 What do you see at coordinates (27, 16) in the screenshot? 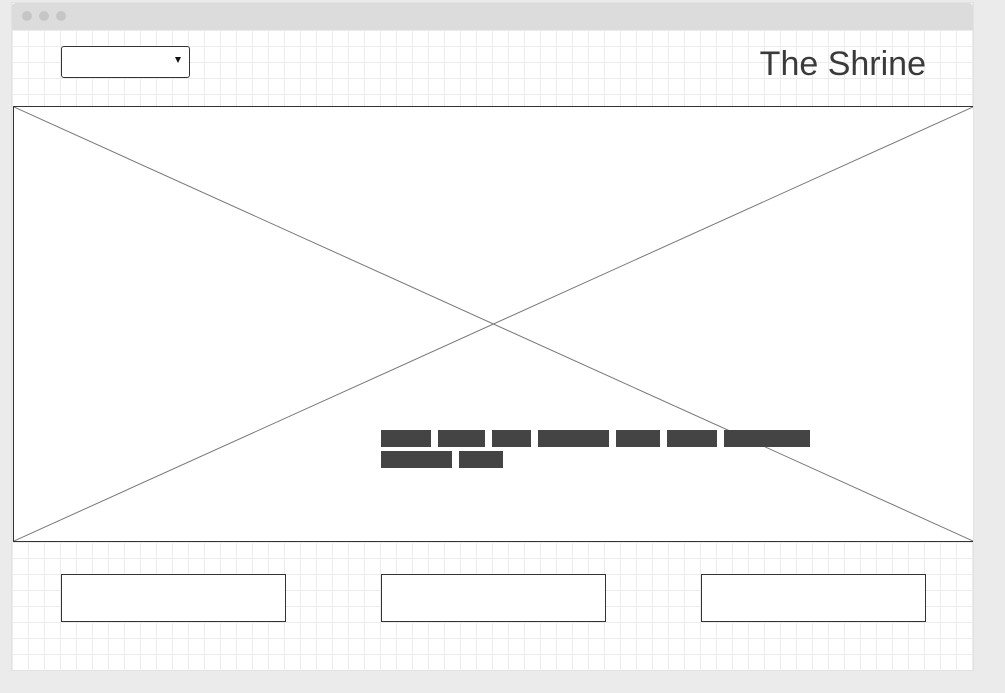
I see `window-close-icon` at bounding box center [27, 16].